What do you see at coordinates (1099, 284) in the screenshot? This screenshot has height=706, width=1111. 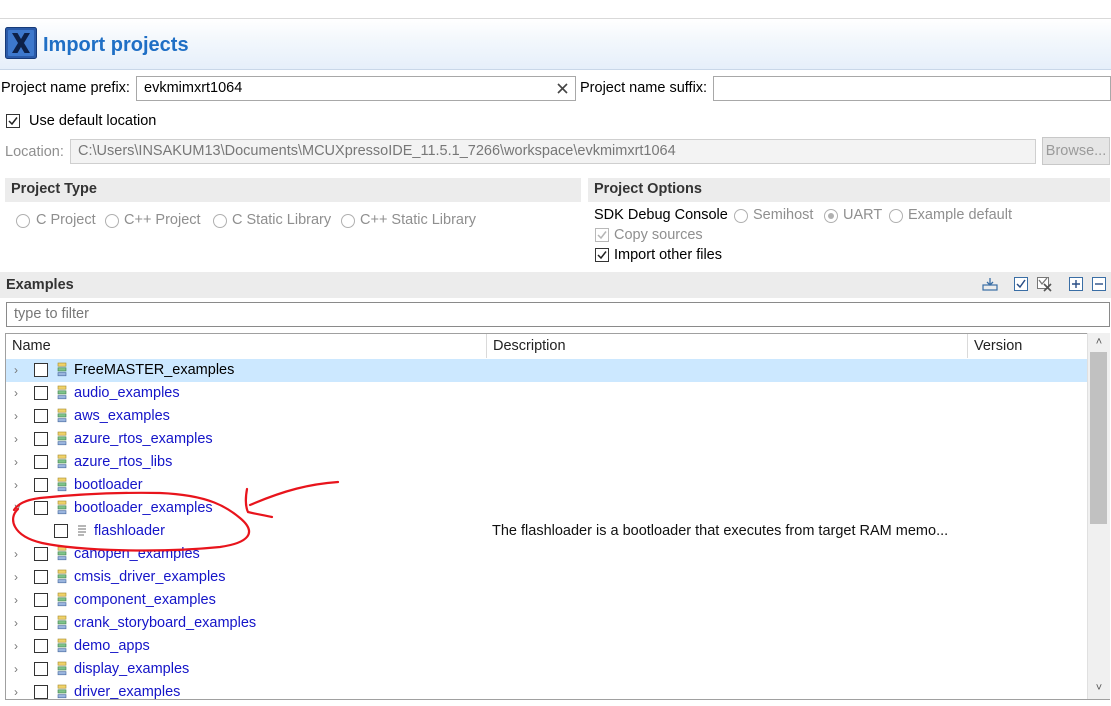 I see `collapse-all-icon` at bounding box center [1099, 284].